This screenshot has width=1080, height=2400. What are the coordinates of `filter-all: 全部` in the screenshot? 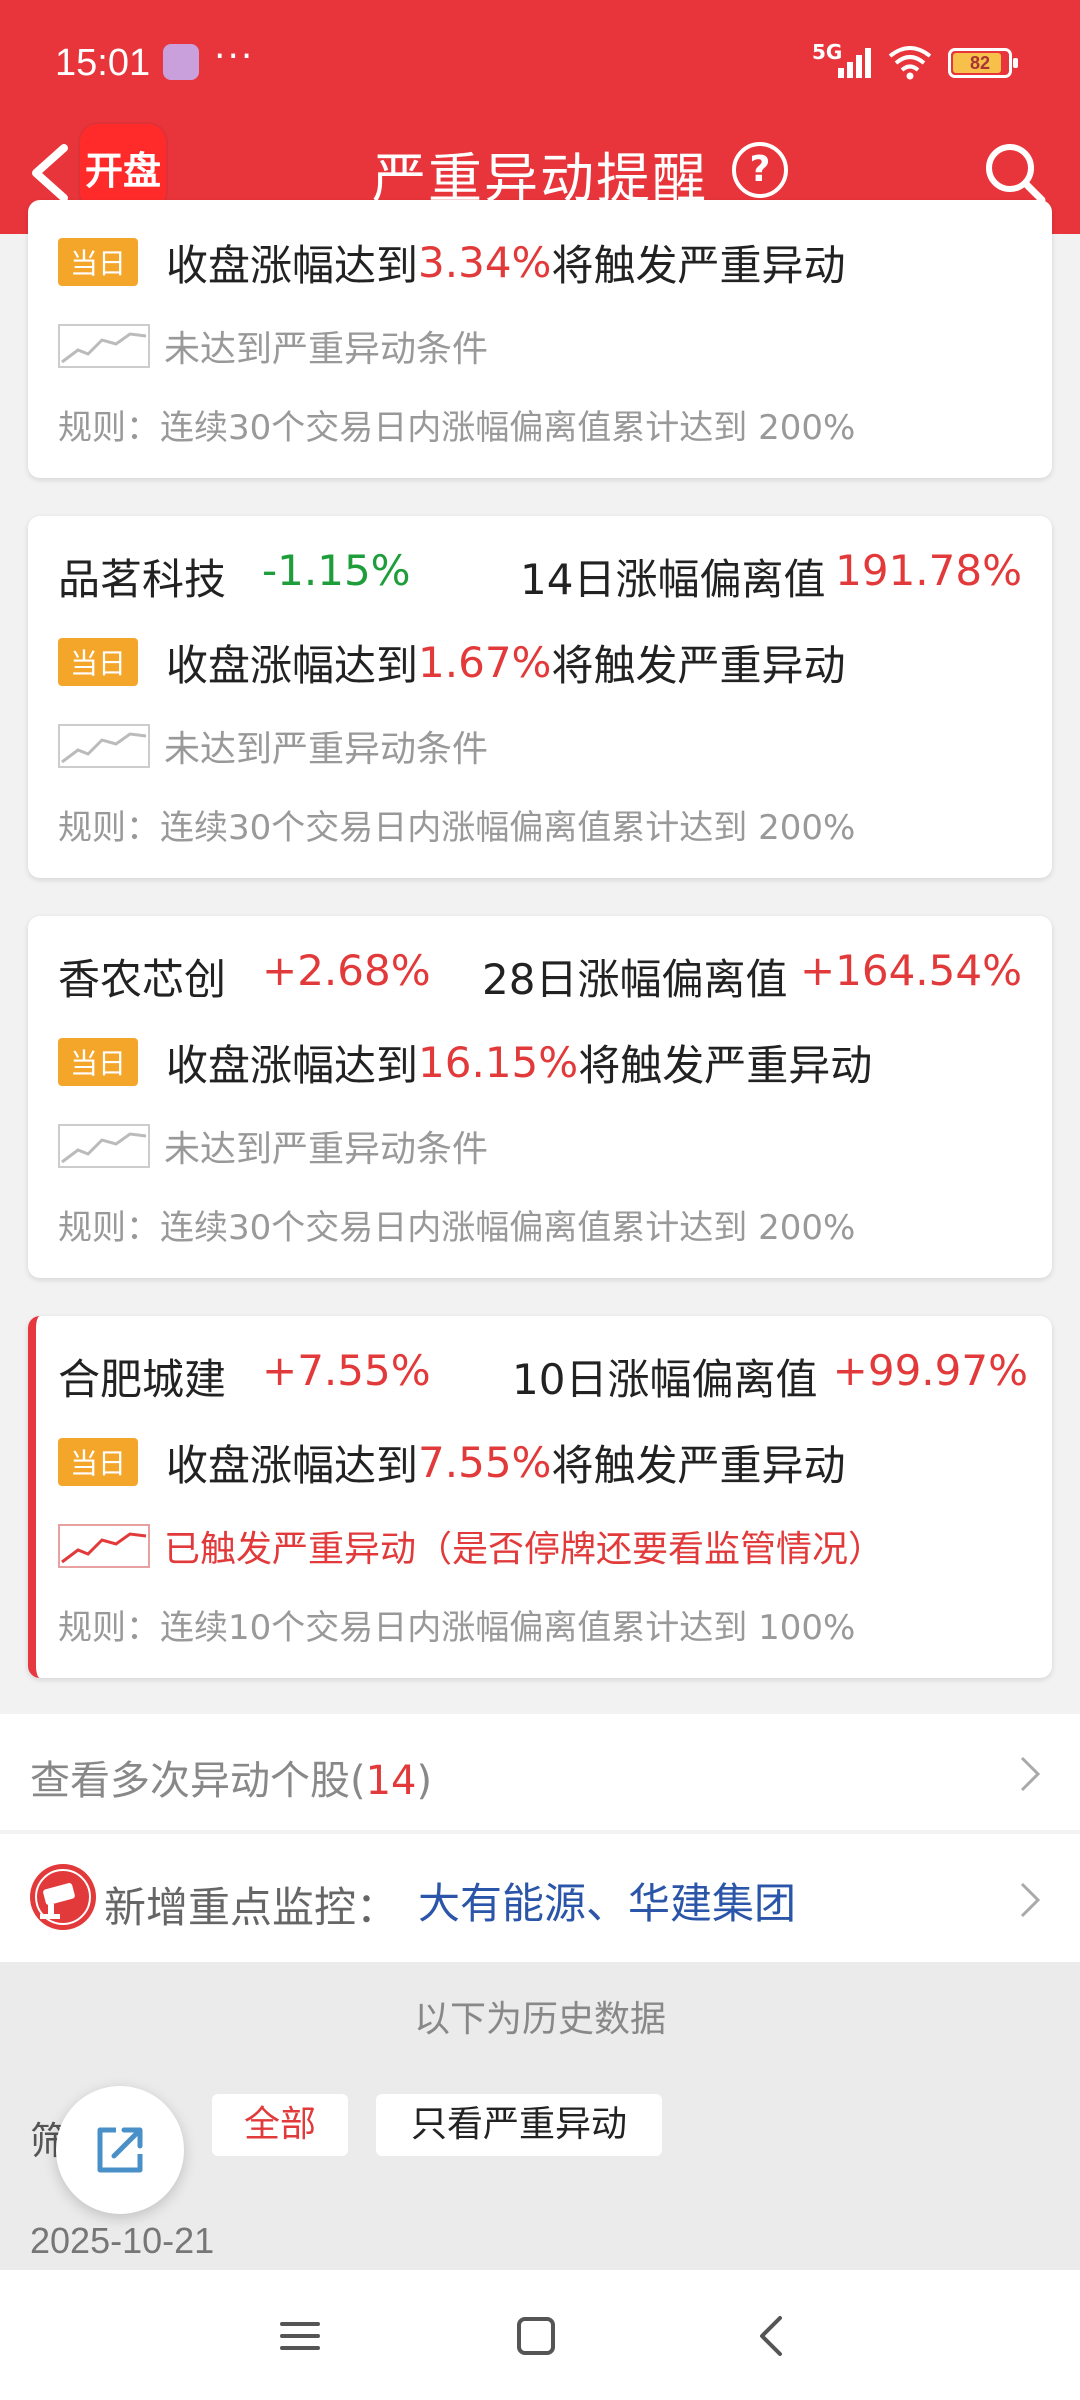 It's located at (280, 2125).